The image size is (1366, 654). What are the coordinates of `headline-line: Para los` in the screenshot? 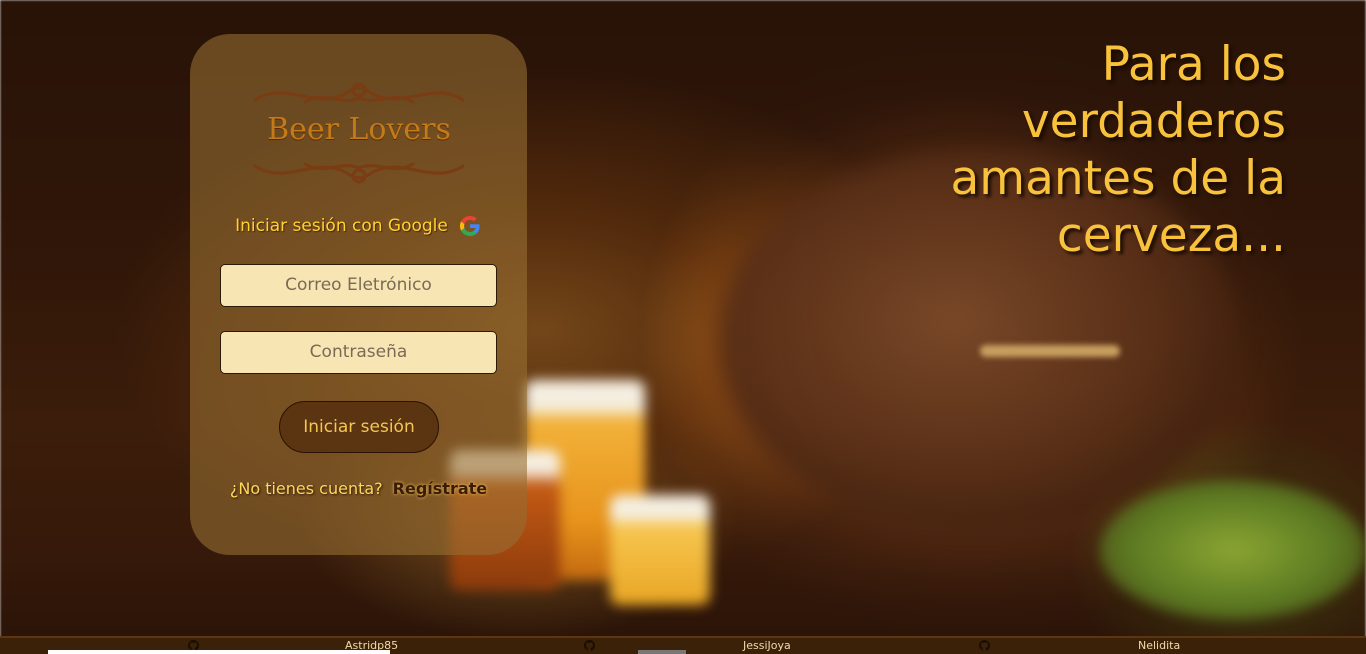 It's located at (1193, 64).